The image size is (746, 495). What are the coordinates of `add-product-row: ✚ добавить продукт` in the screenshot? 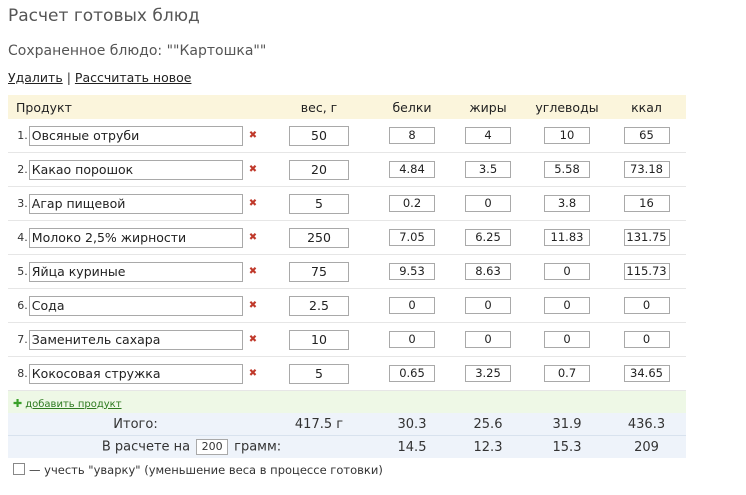 It's located at (347, 401).